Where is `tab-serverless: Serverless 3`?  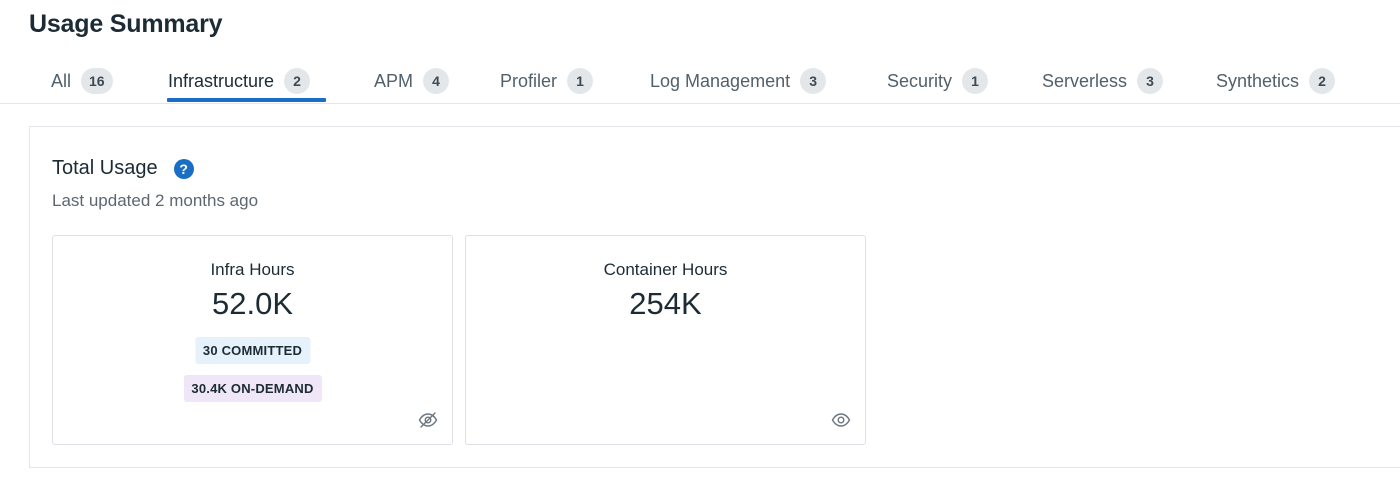
tab-serverless: Serverless 3 is located at coordinates (1103, 81).